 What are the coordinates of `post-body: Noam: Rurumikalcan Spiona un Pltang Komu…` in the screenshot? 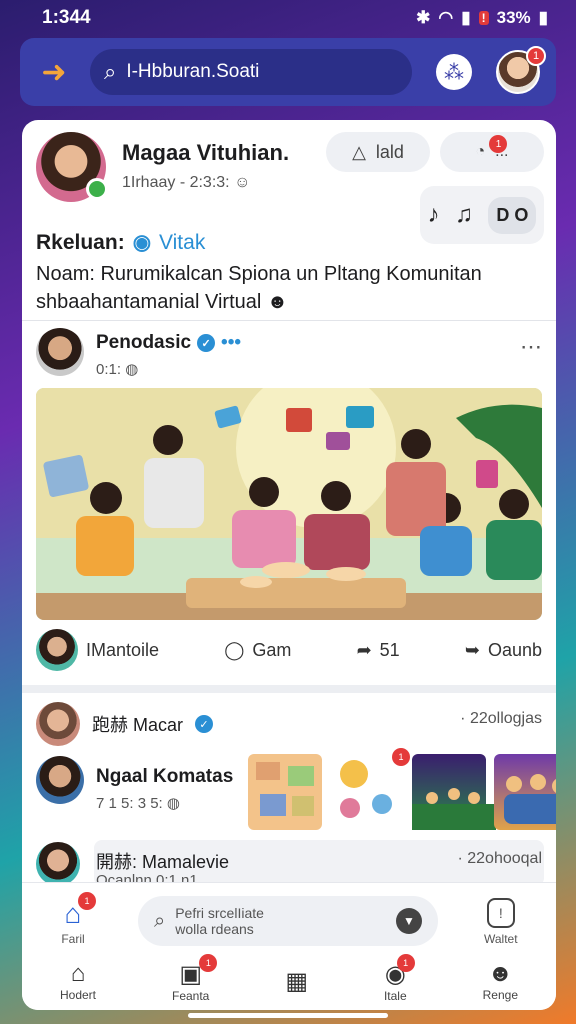 It's located at (286, 288).